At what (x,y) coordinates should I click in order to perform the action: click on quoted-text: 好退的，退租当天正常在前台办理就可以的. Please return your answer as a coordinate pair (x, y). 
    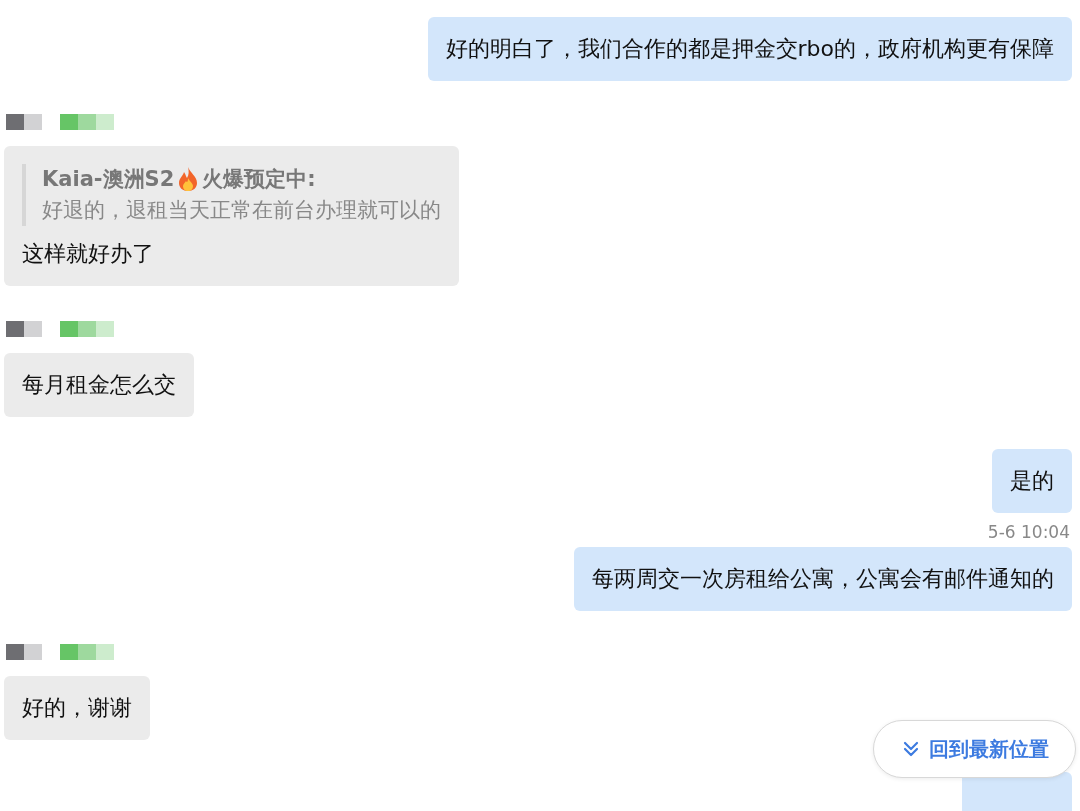
    Looking at the image, I should click on (241, 210).